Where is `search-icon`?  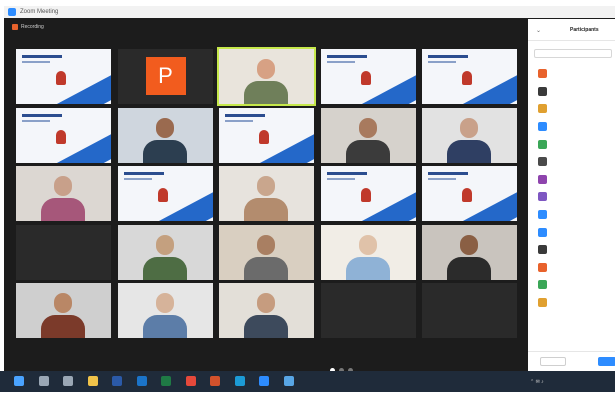 search-icon is located at coordinates (43, 381).